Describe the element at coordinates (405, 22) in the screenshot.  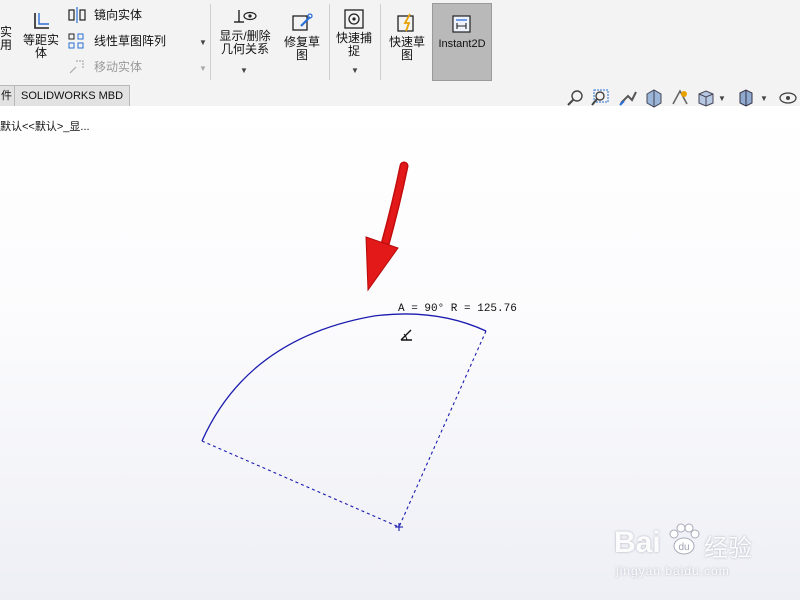
I see `rapid-sketch-icon` at that location.